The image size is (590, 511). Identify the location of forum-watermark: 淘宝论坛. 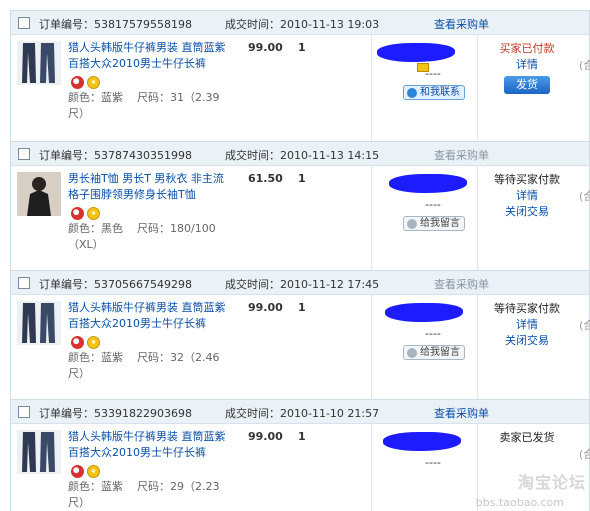
(551, 482).